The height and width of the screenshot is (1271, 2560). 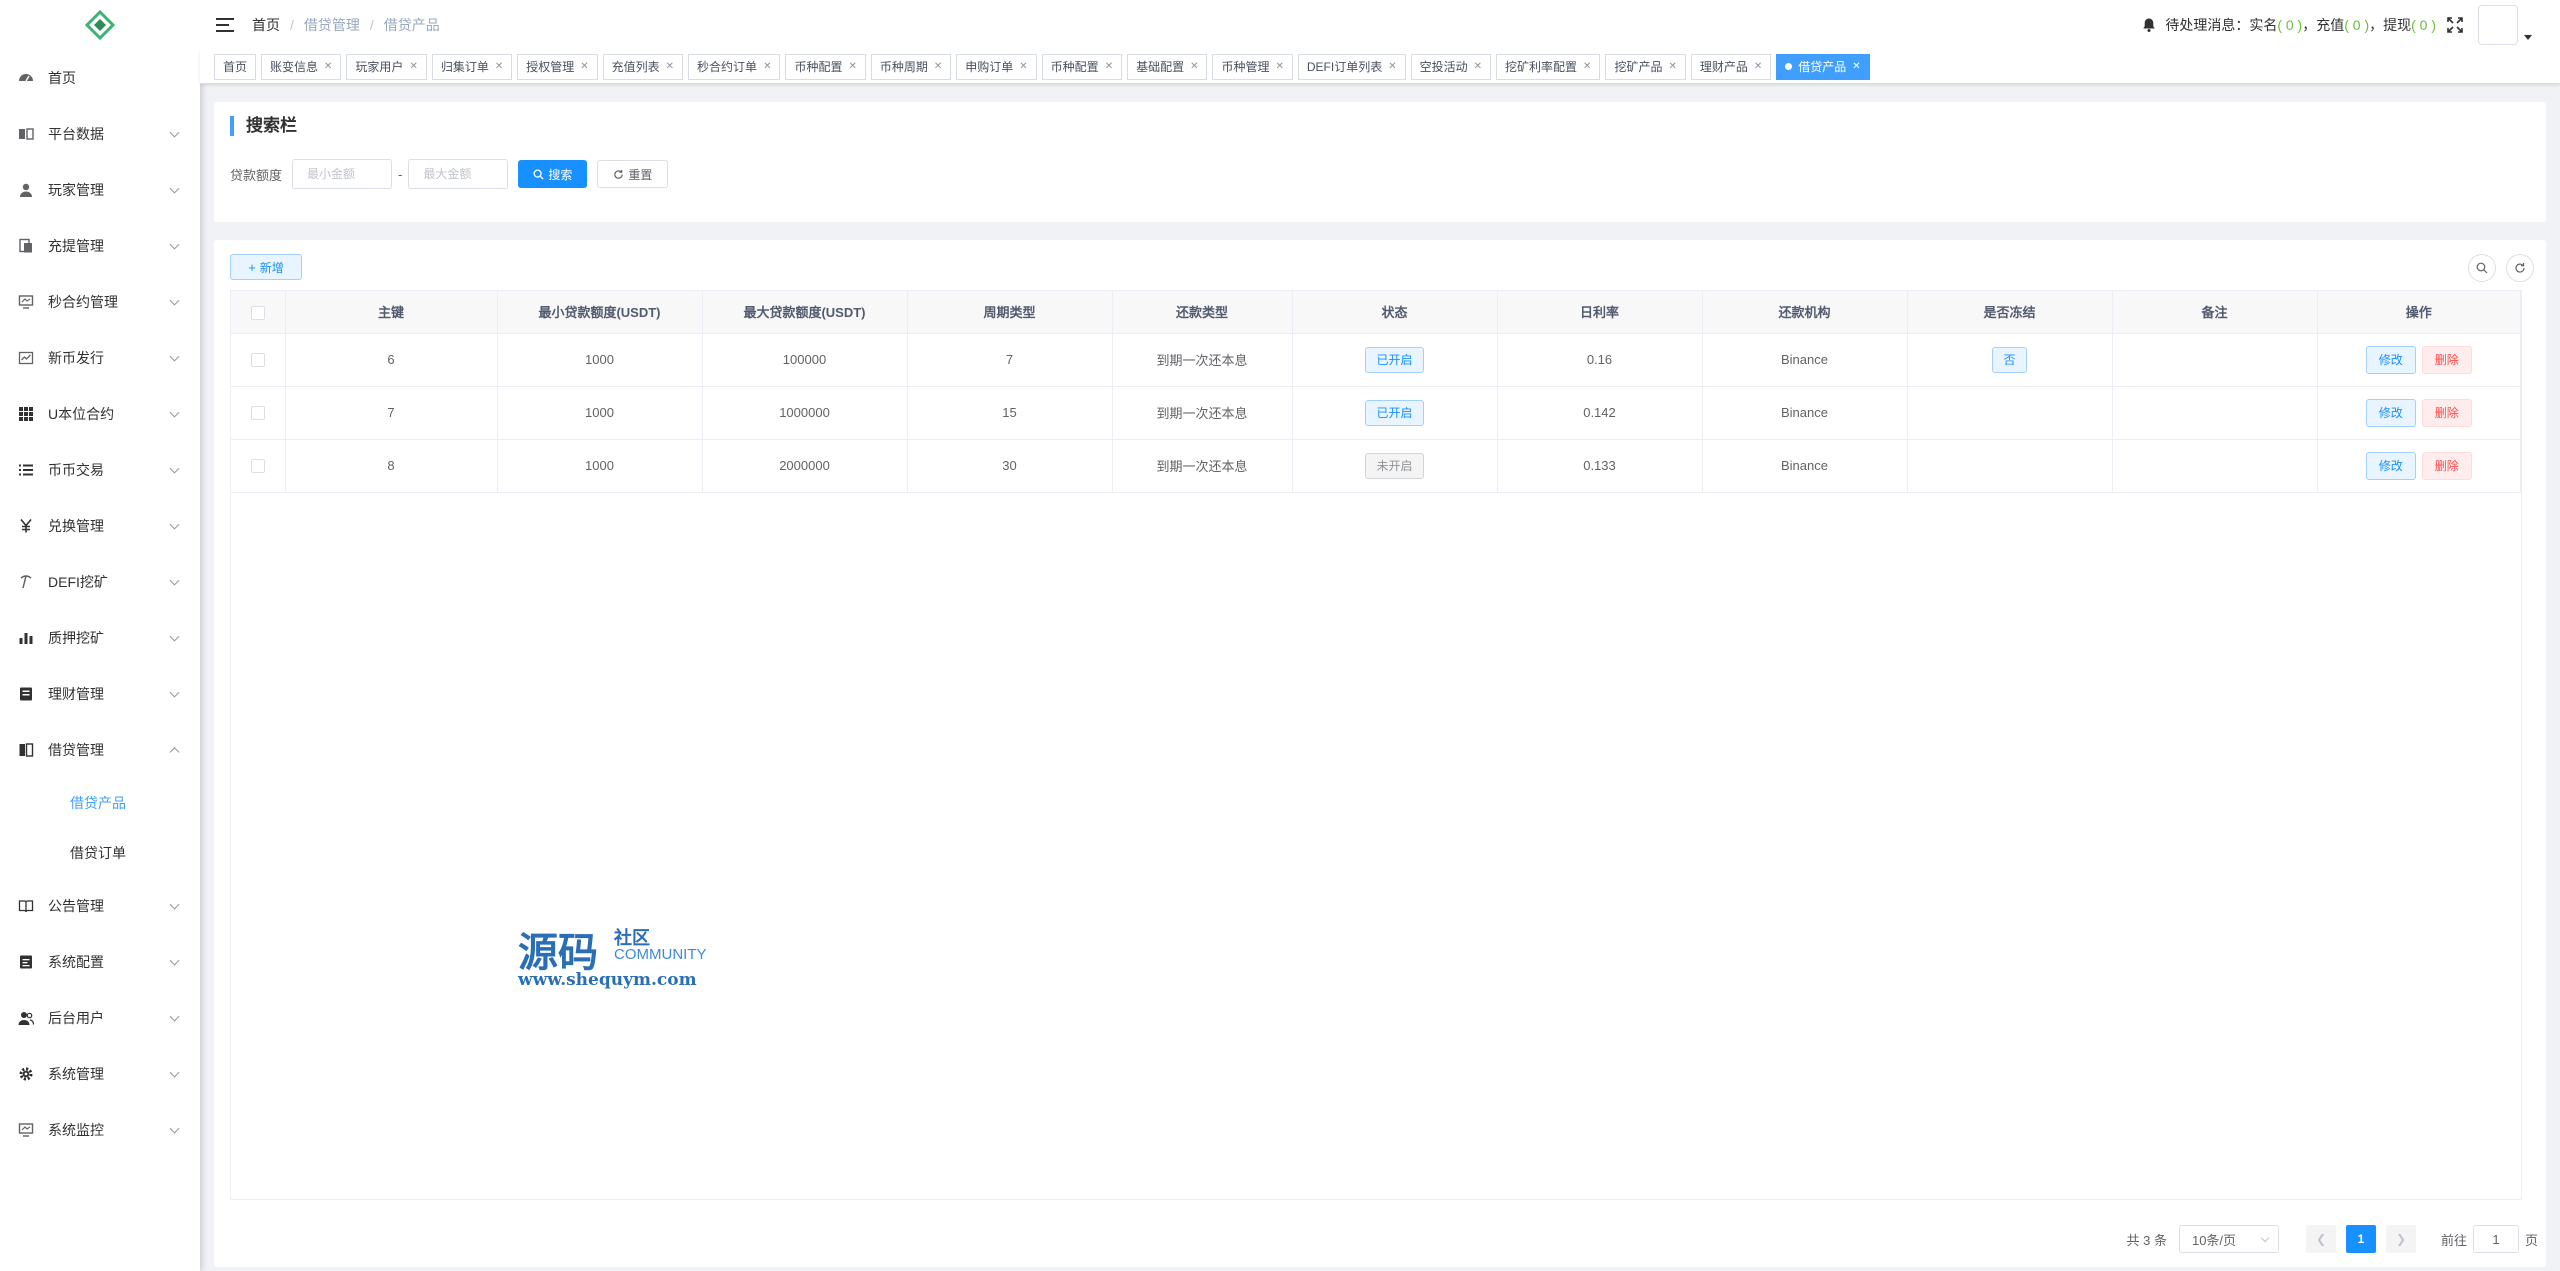 What do you see at coordinates (1351, 66) in the screenshot?
I see `tag-13: DEFI订单列表 ✕` at bounding box center [1351, 66].